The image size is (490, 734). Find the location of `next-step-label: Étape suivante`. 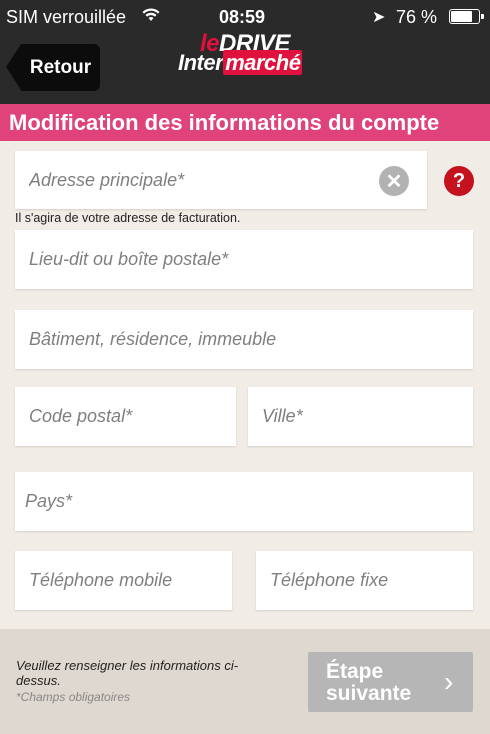

next-step-label: Étape suivante is located at coordinates (369, 682).